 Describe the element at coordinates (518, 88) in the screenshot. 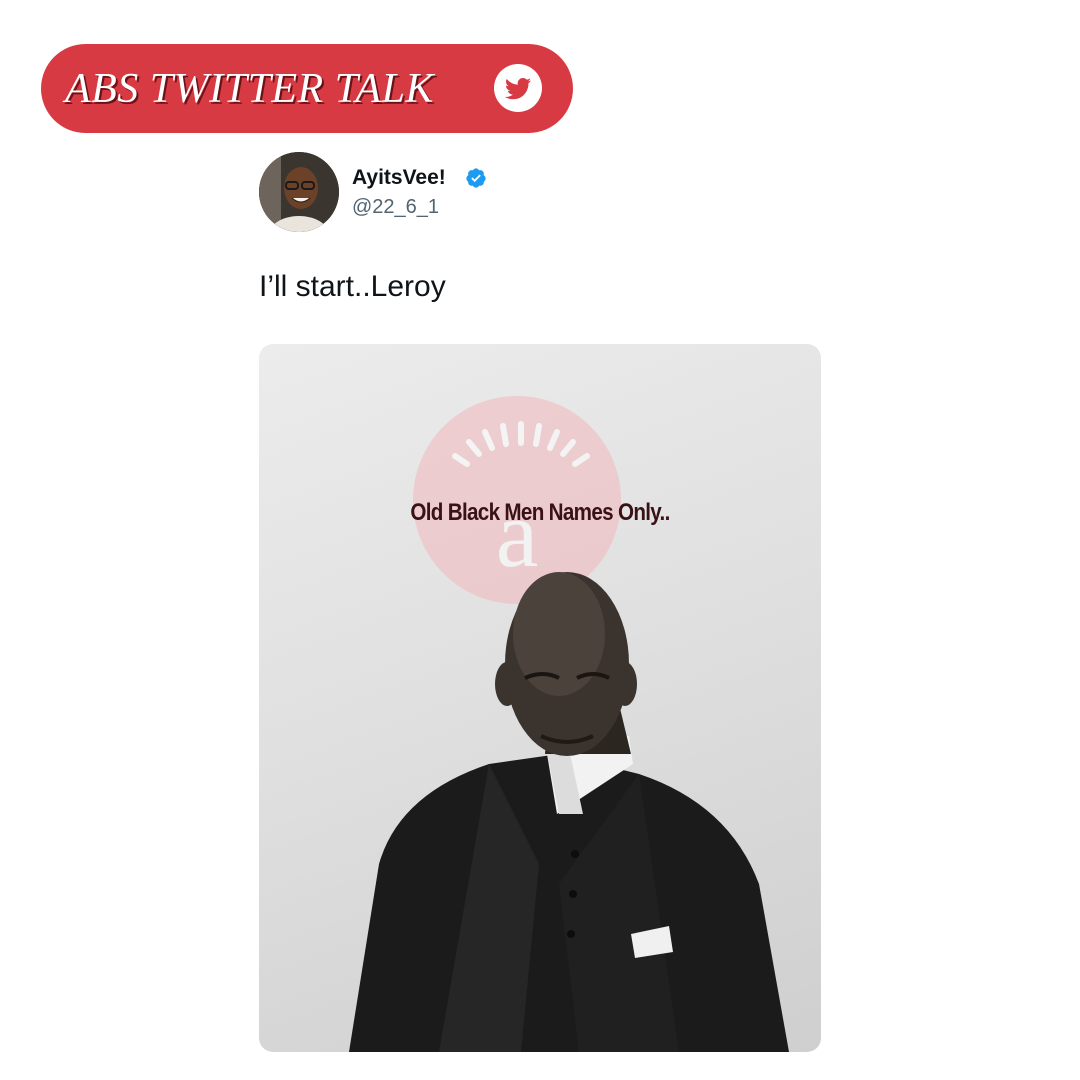

I see `twitter-bird-icon` at that location.